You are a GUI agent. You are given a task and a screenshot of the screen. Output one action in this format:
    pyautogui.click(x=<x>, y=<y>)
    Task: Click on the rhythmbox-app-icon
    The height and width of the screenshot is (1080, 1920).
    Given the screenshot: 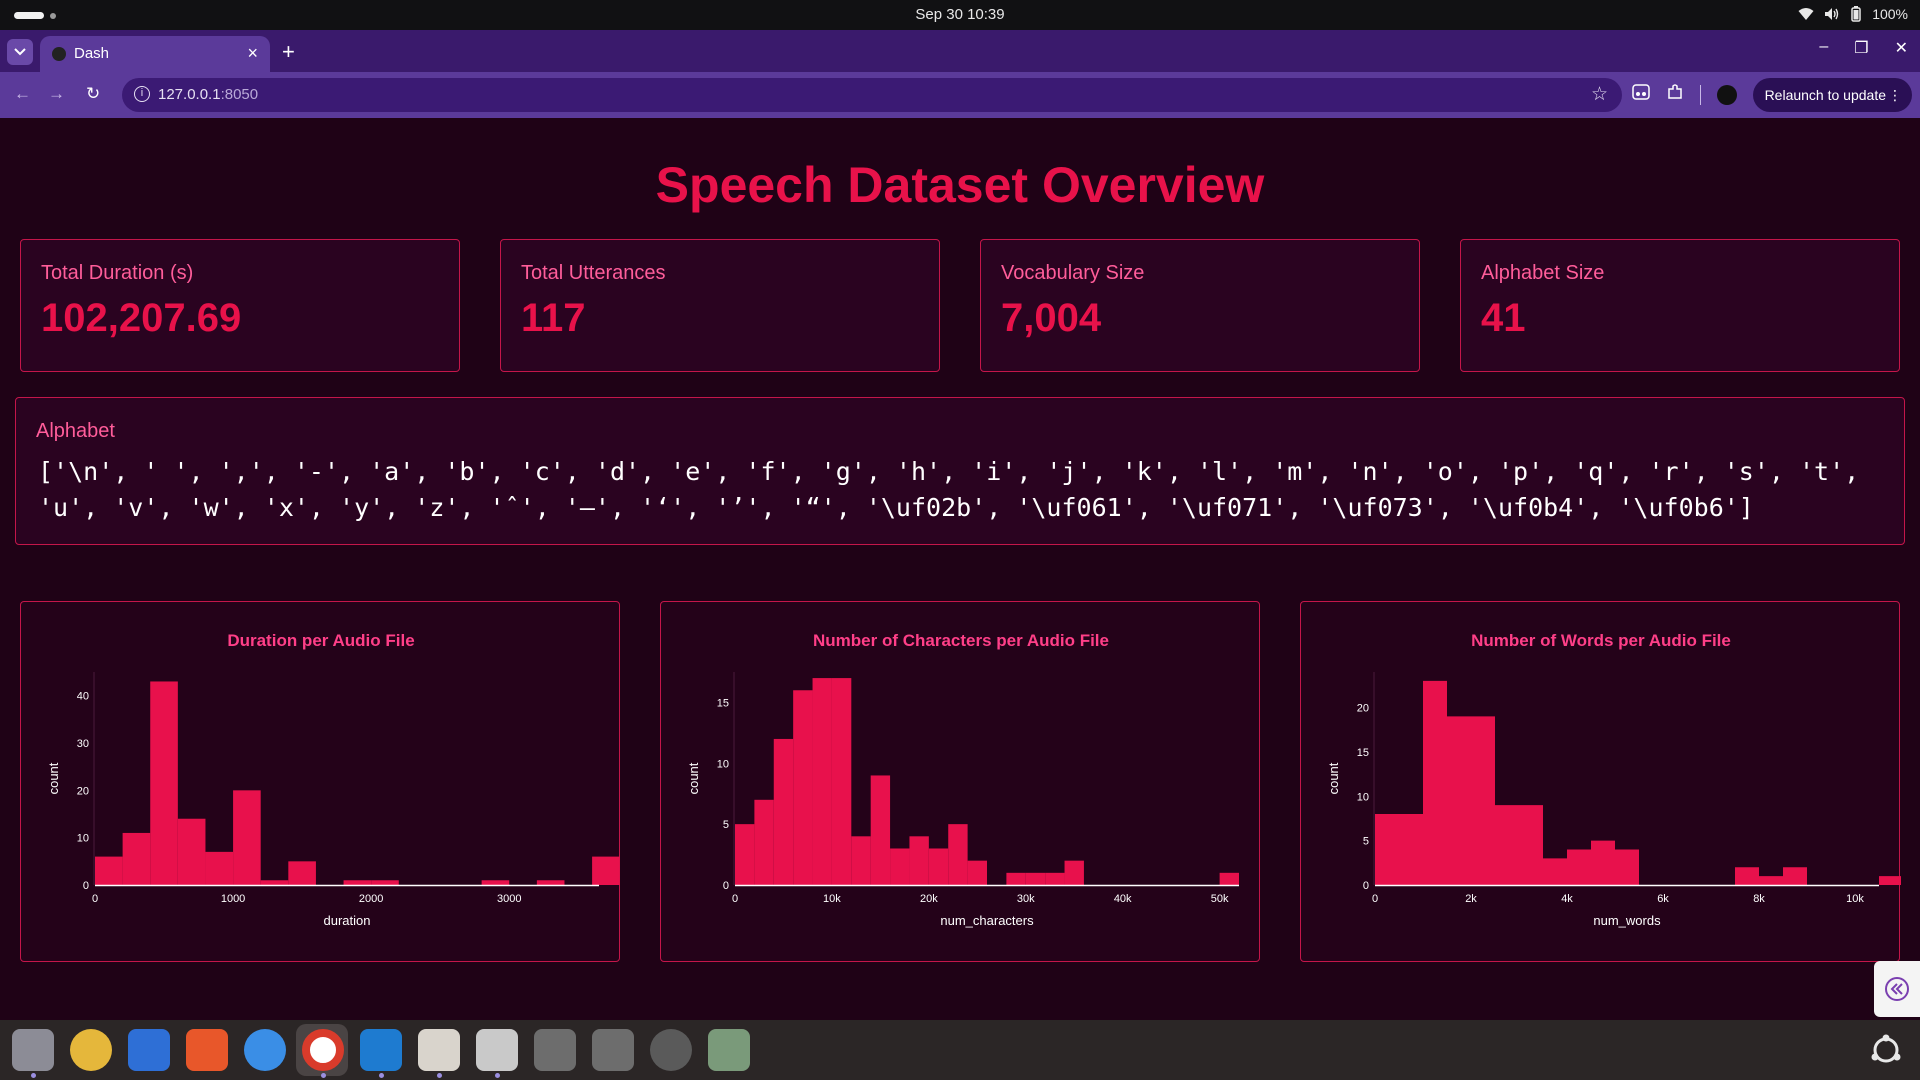 What is the action you would take?
    pyautogui.click(x=91, y=1050)
    